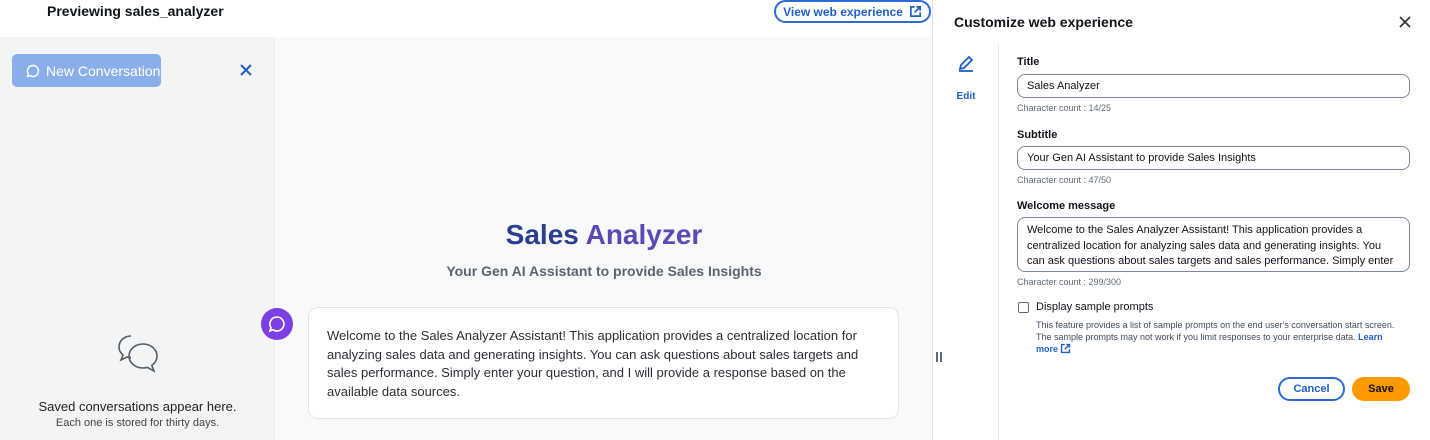  Describe the element at coordinates (1066, 206) in the screenshot. I see `welcome-message-label: Welcome message` at that location.